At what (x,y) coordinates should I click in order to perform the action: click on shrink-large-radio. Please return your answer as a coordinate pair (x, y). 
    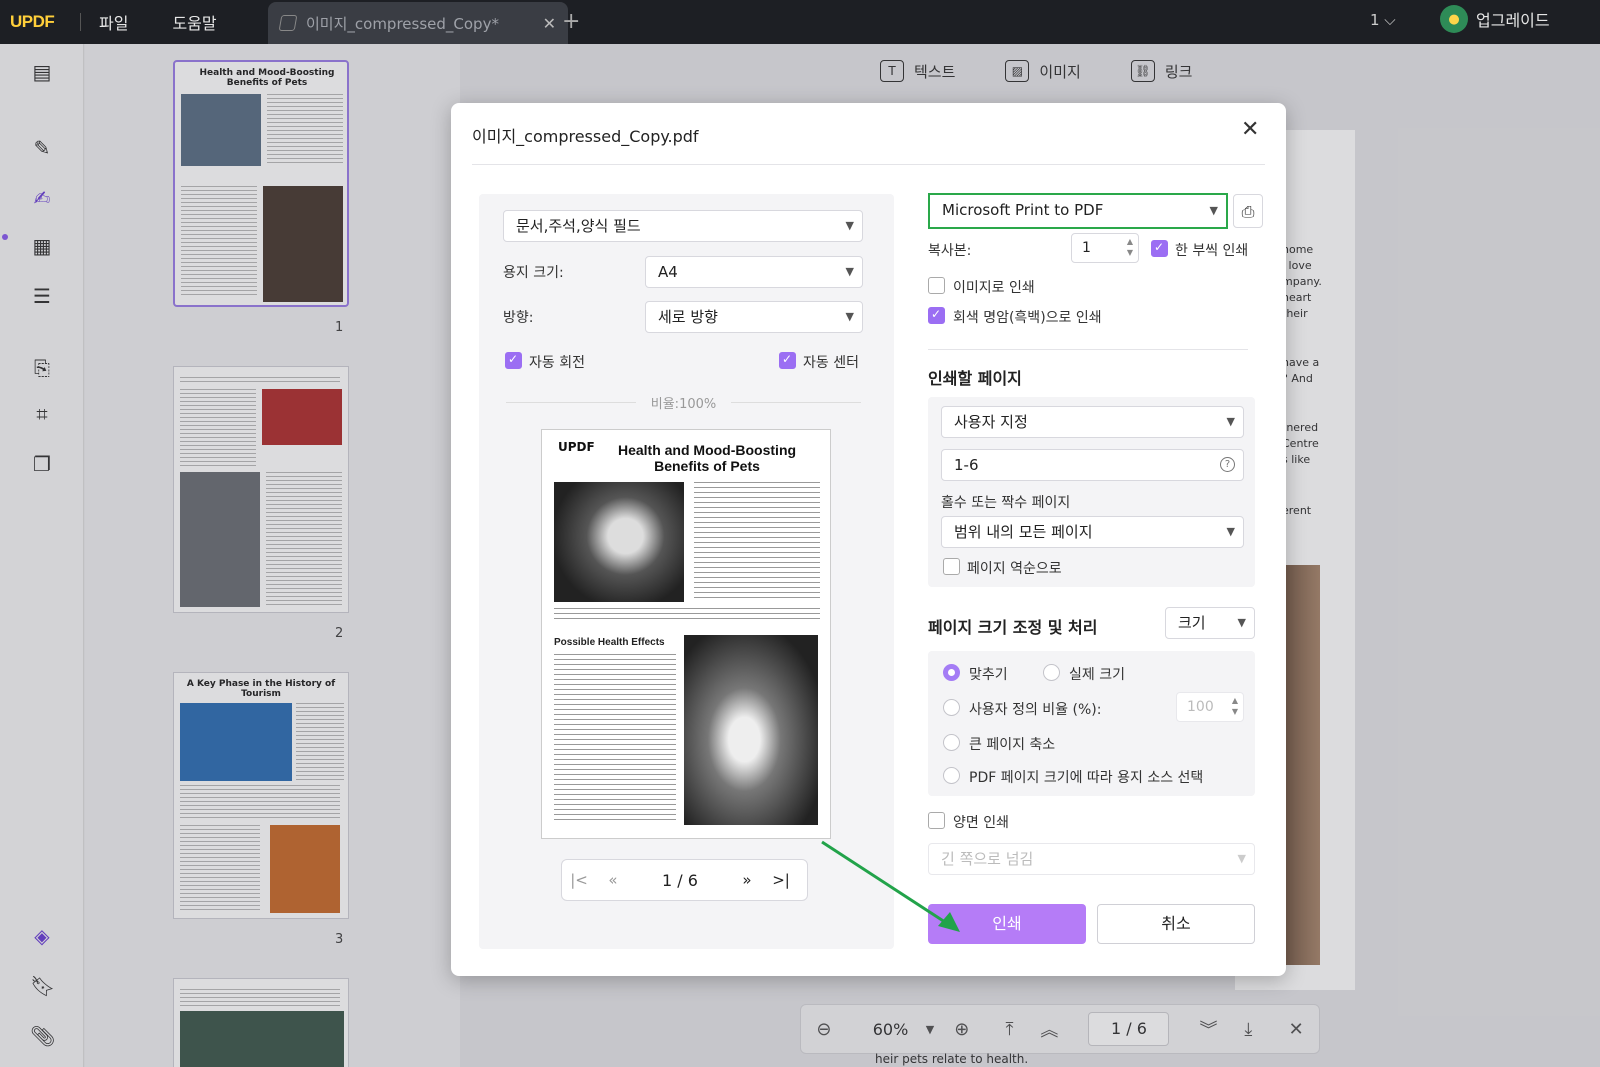
    Looking at the image, I should click on (951, 742).